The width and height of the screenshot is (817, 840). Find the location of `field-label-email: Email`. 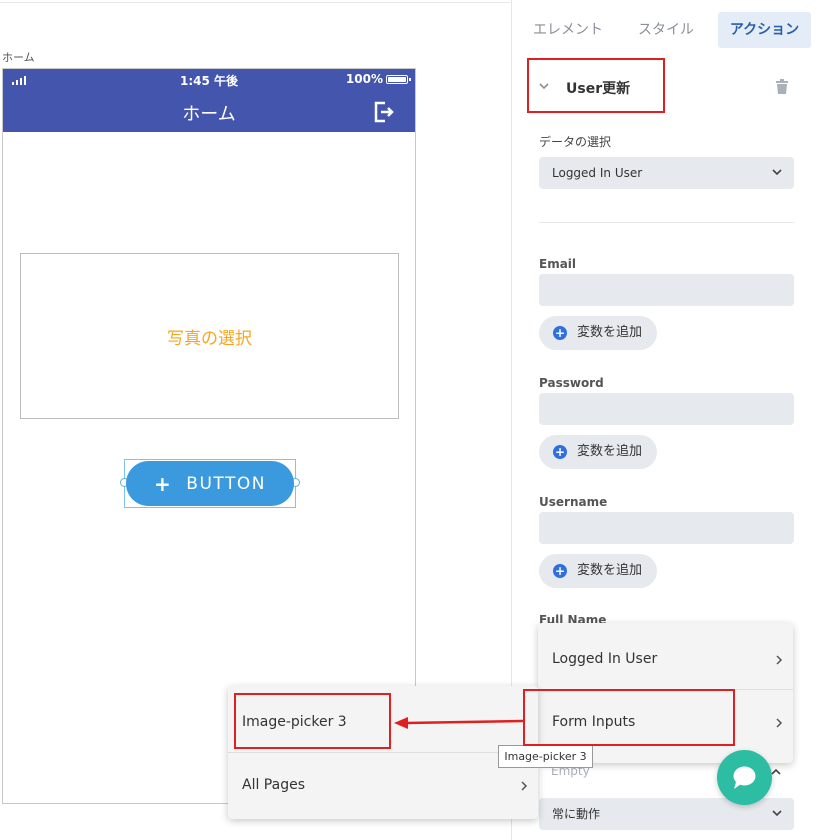

field-label-email: Email is located at coordinates (558, 264).